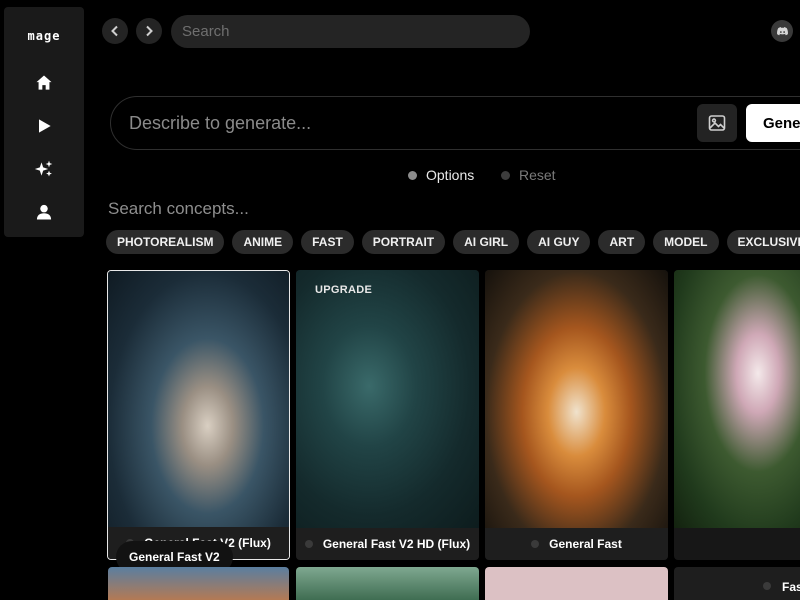 The width and height of the screenshot is (800, 600). I want to click on home-icon, so click(44, 82).